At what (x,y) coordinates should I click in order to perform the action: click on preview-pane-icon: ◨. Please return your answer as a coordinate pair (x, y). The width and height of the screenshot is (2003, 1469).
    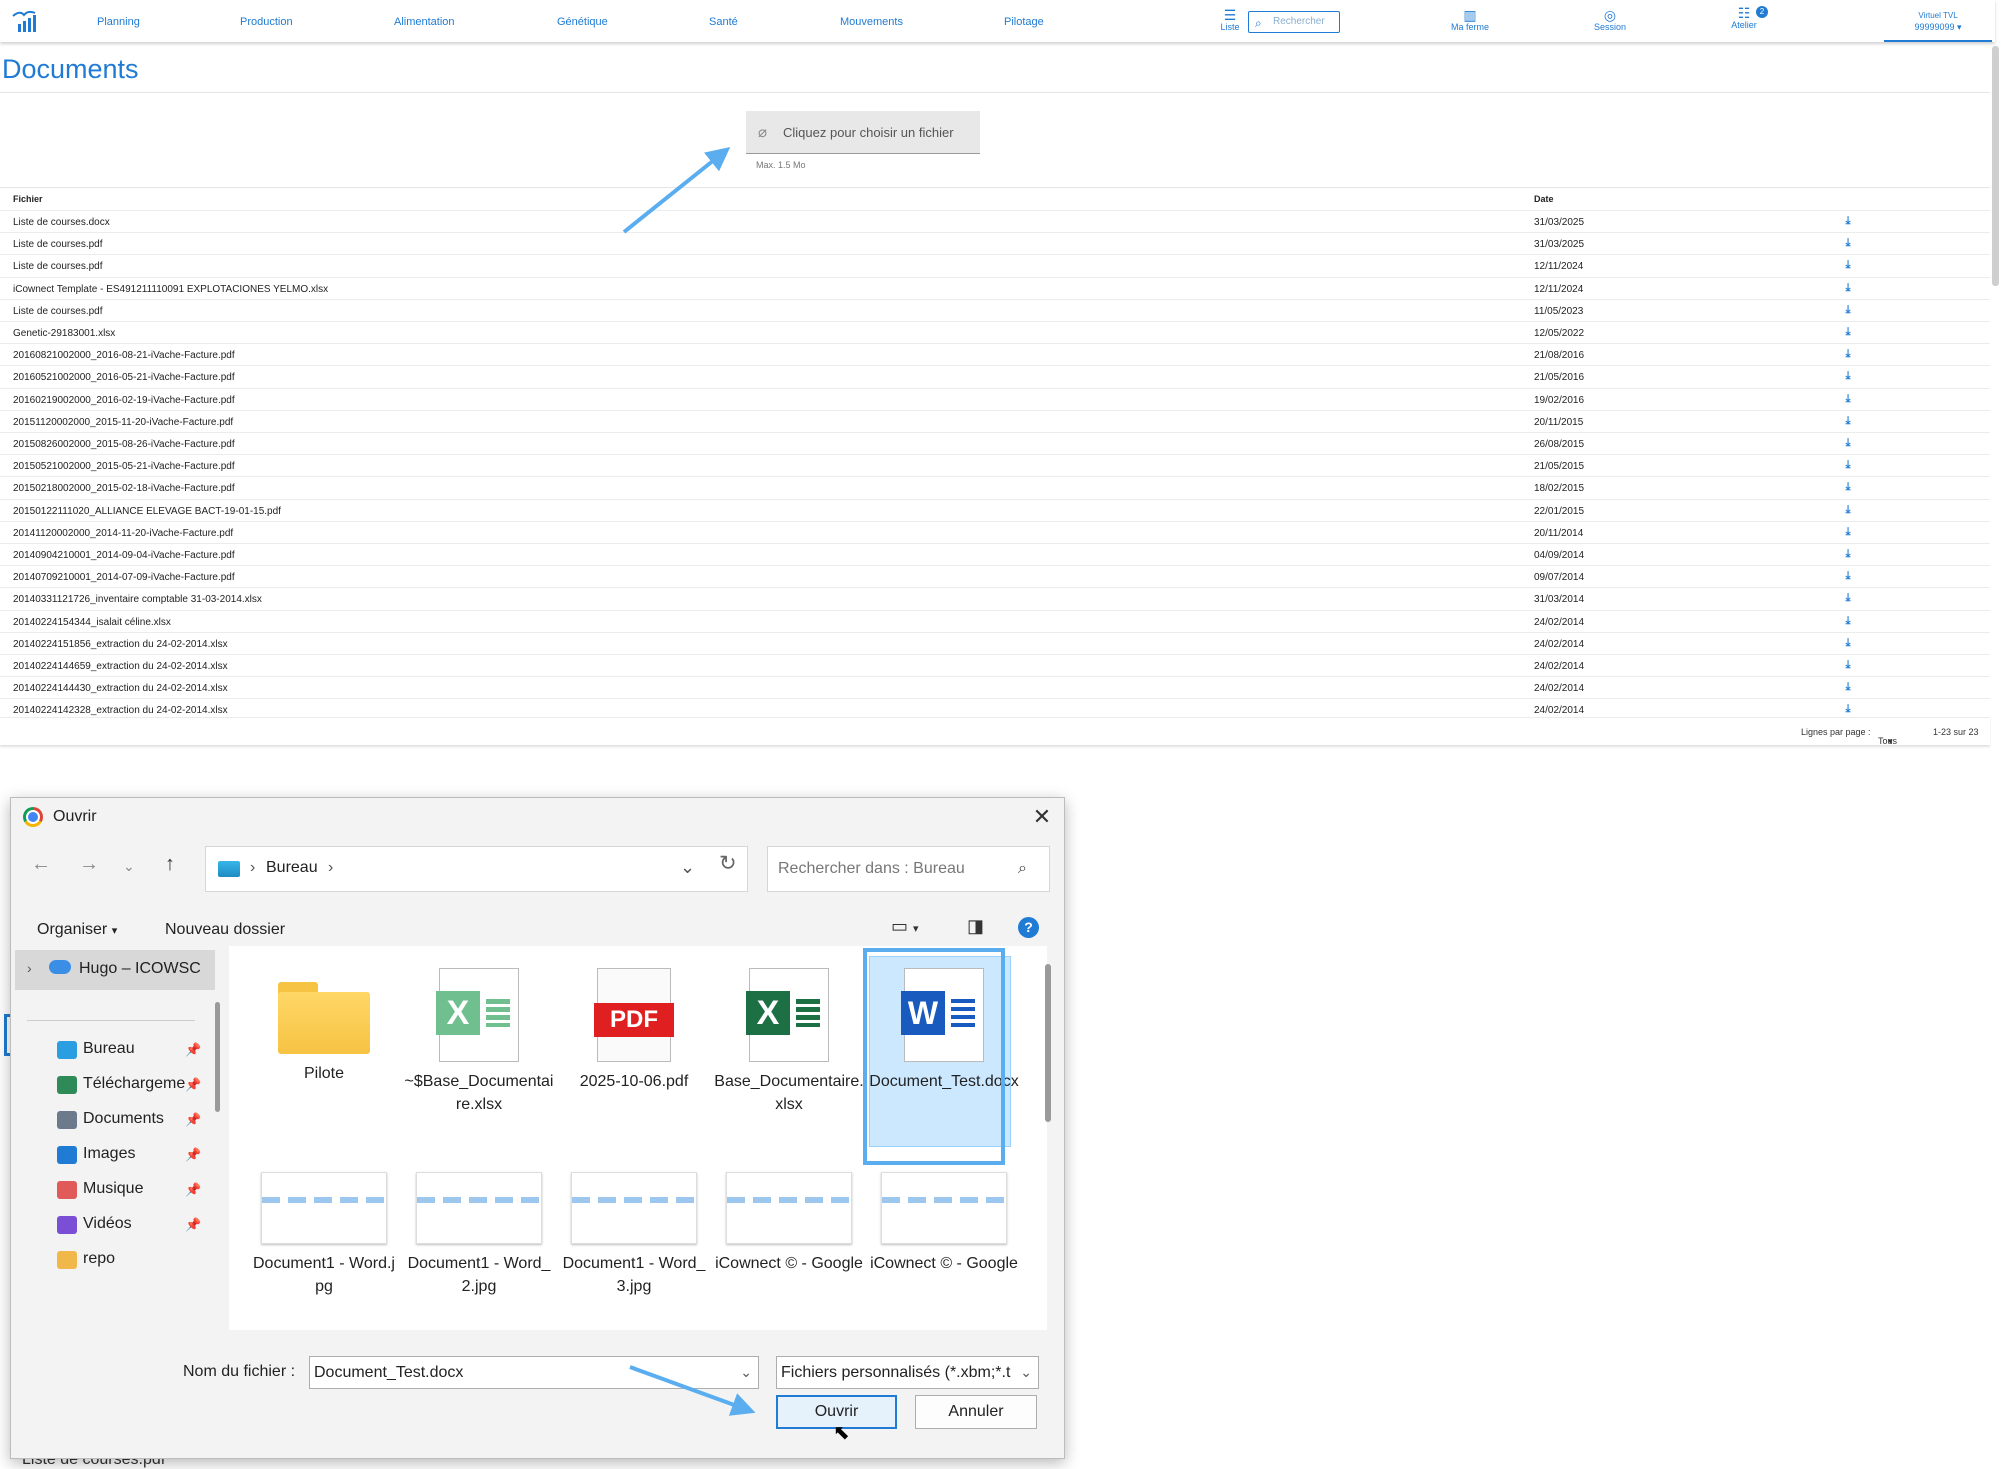
    Looking at the image, I should click on (975, 926).